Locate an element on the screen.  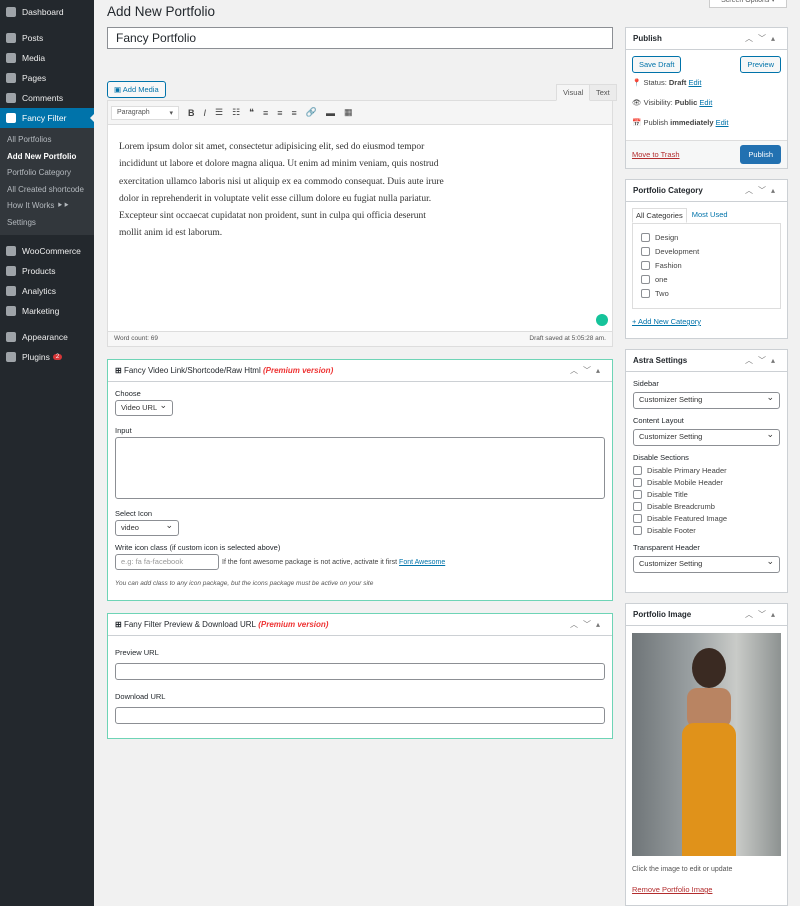
menu-fancy-filter: Fancy Filter is located at coordinates (47, 118).